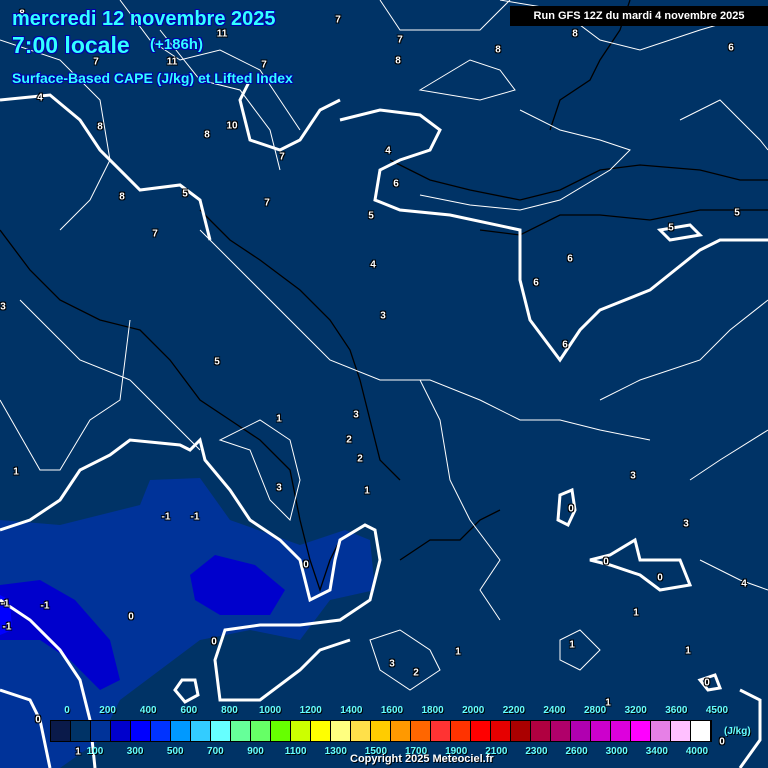 The width and height of the screenshot is (768, 768). I want to click on forecast-lead-time: (+186h), so click(176, 44).